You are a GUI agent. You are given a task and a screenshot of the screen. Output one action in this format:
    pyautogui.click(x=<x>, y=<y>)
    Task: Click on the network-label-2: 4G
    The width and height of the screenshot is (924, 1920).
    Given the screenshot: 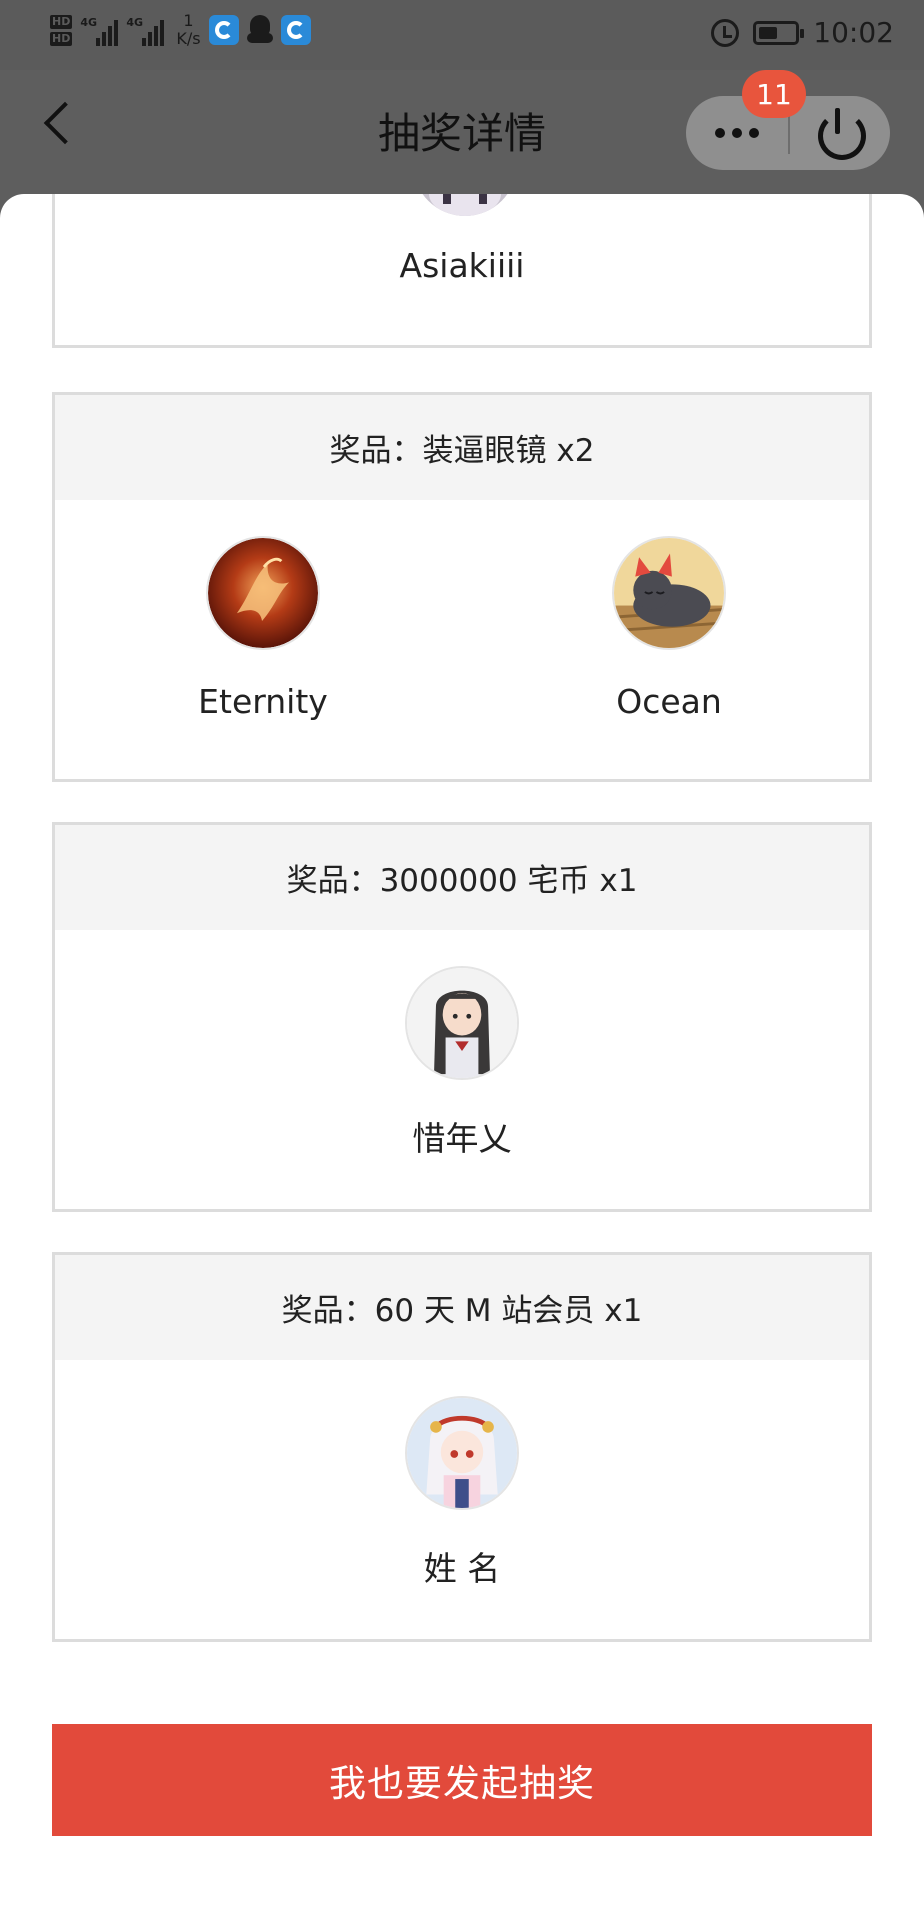 What is the action you would take?
    pyautogui.click(x=135, y=22)
    